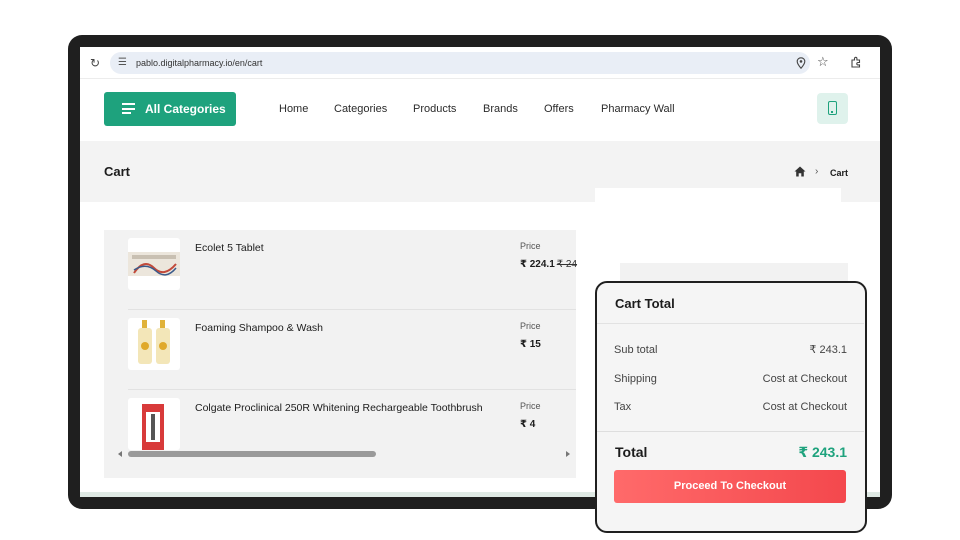 The height and width of the screenshot is (540, 960). Describe the element at coordinates (730, 431) in the screenshot. I see `divider` at that location.